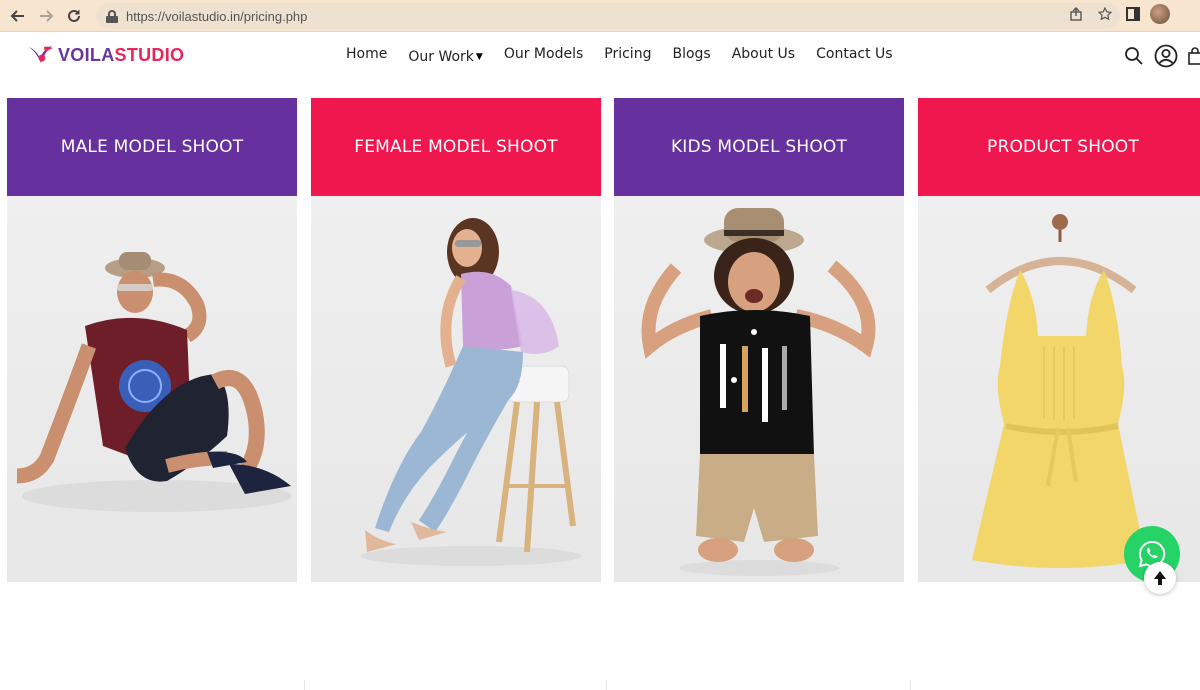 The image size is (1200, 690). I want to click on back-icon, so click(18, 16).